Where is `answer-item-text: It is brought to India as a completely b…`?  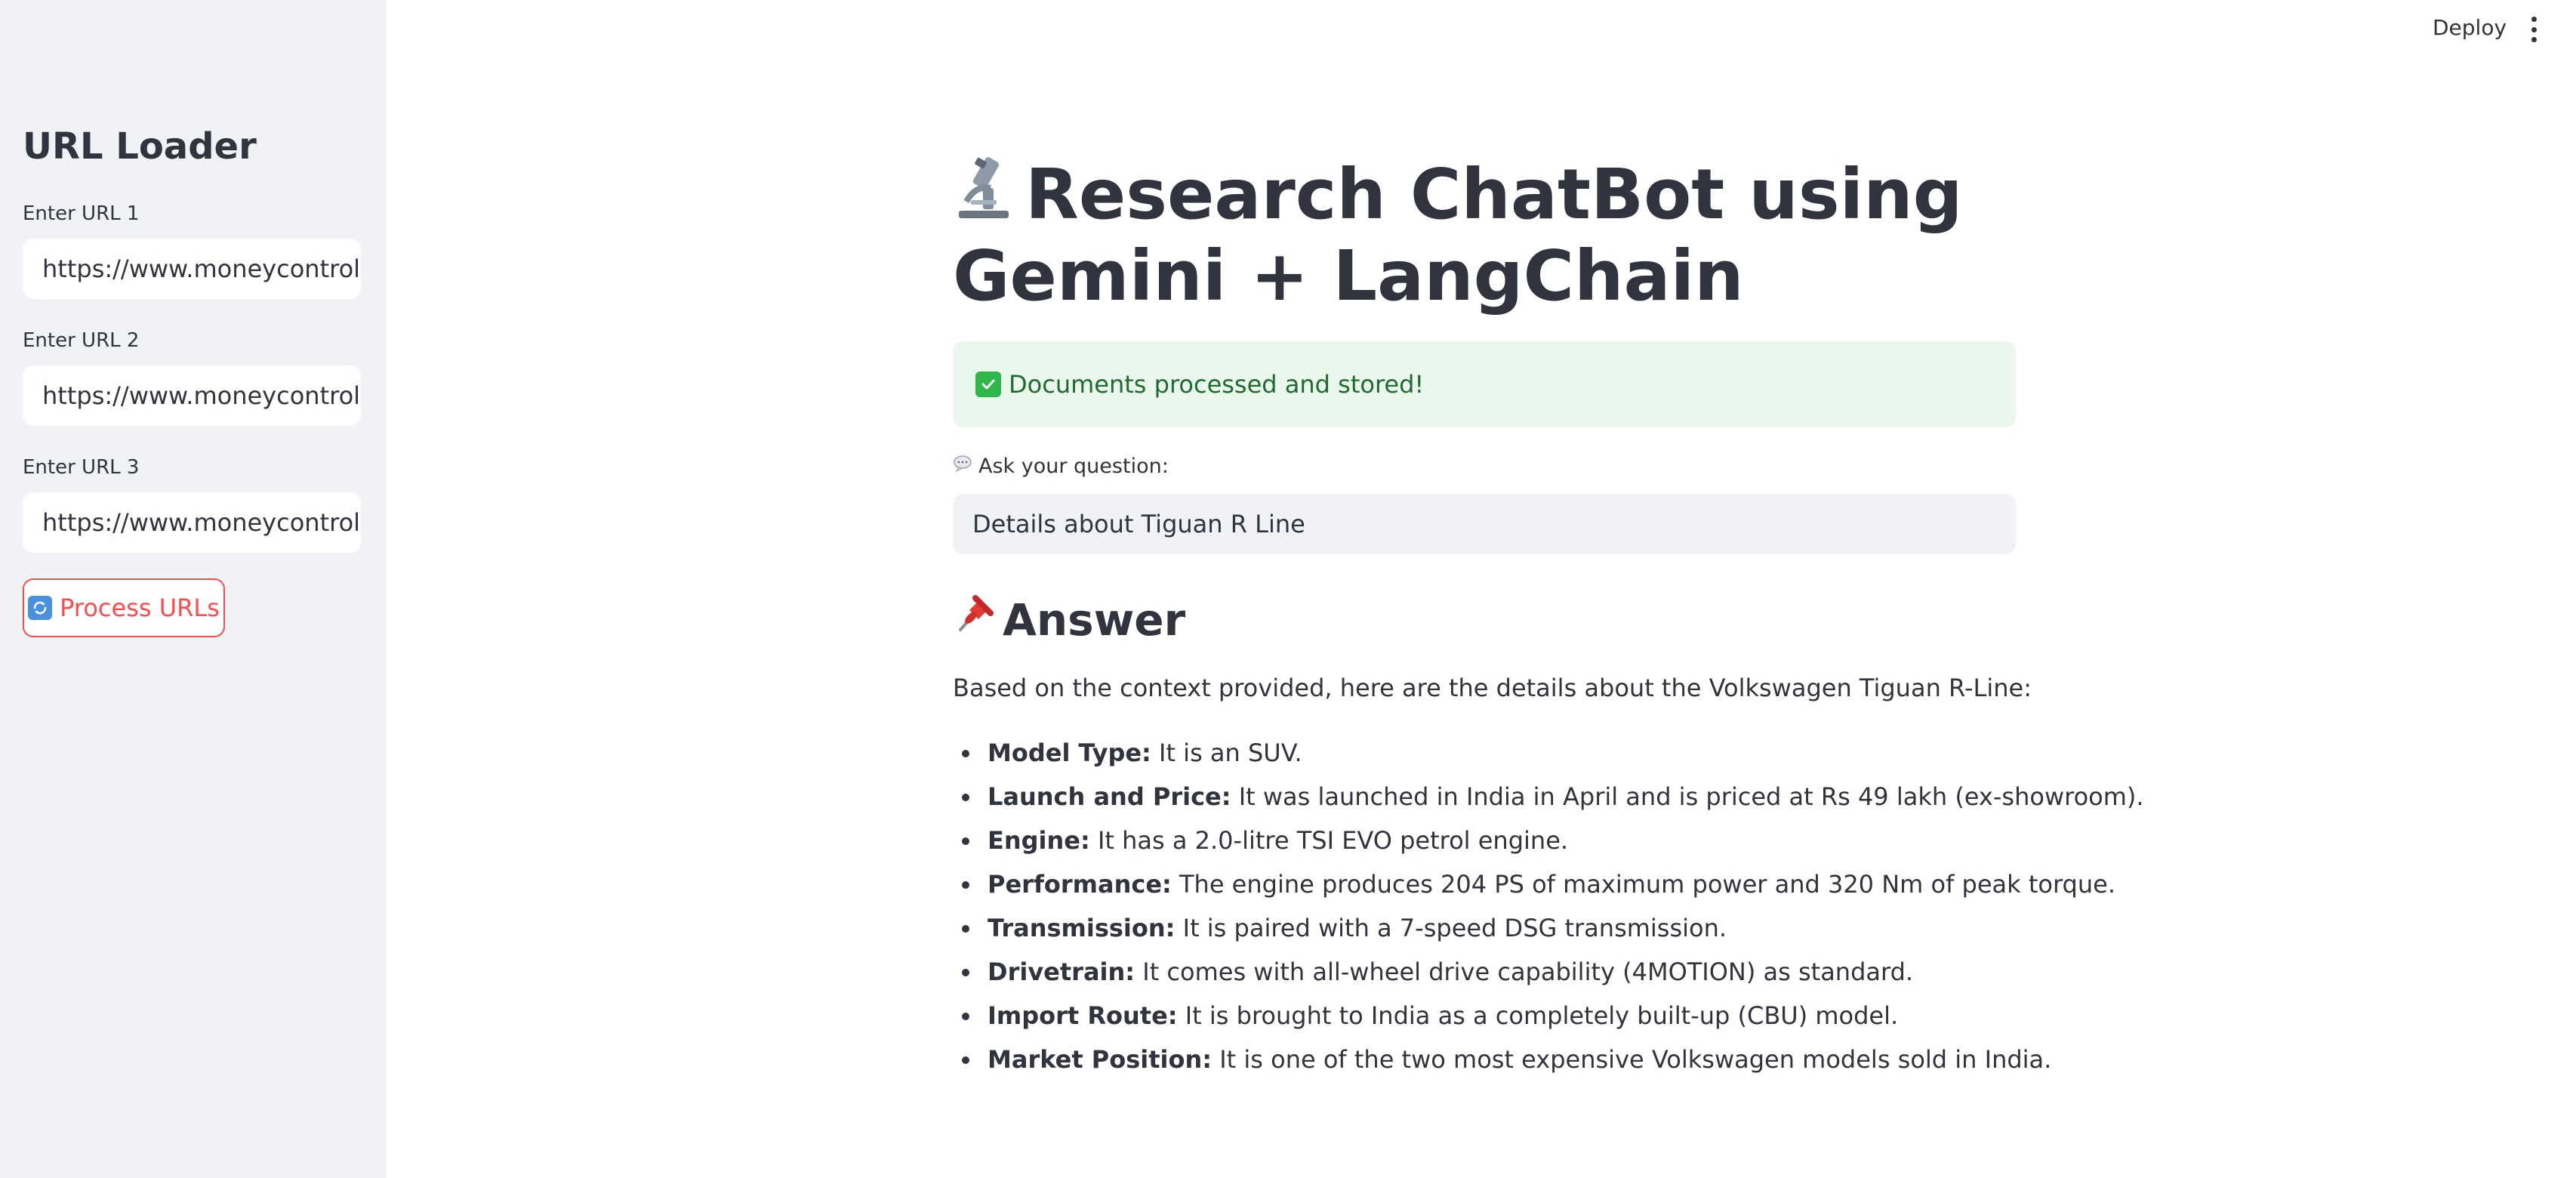
answer-item-text: It is brought to India as a completely b… is located at coordinates (1538, 1015).